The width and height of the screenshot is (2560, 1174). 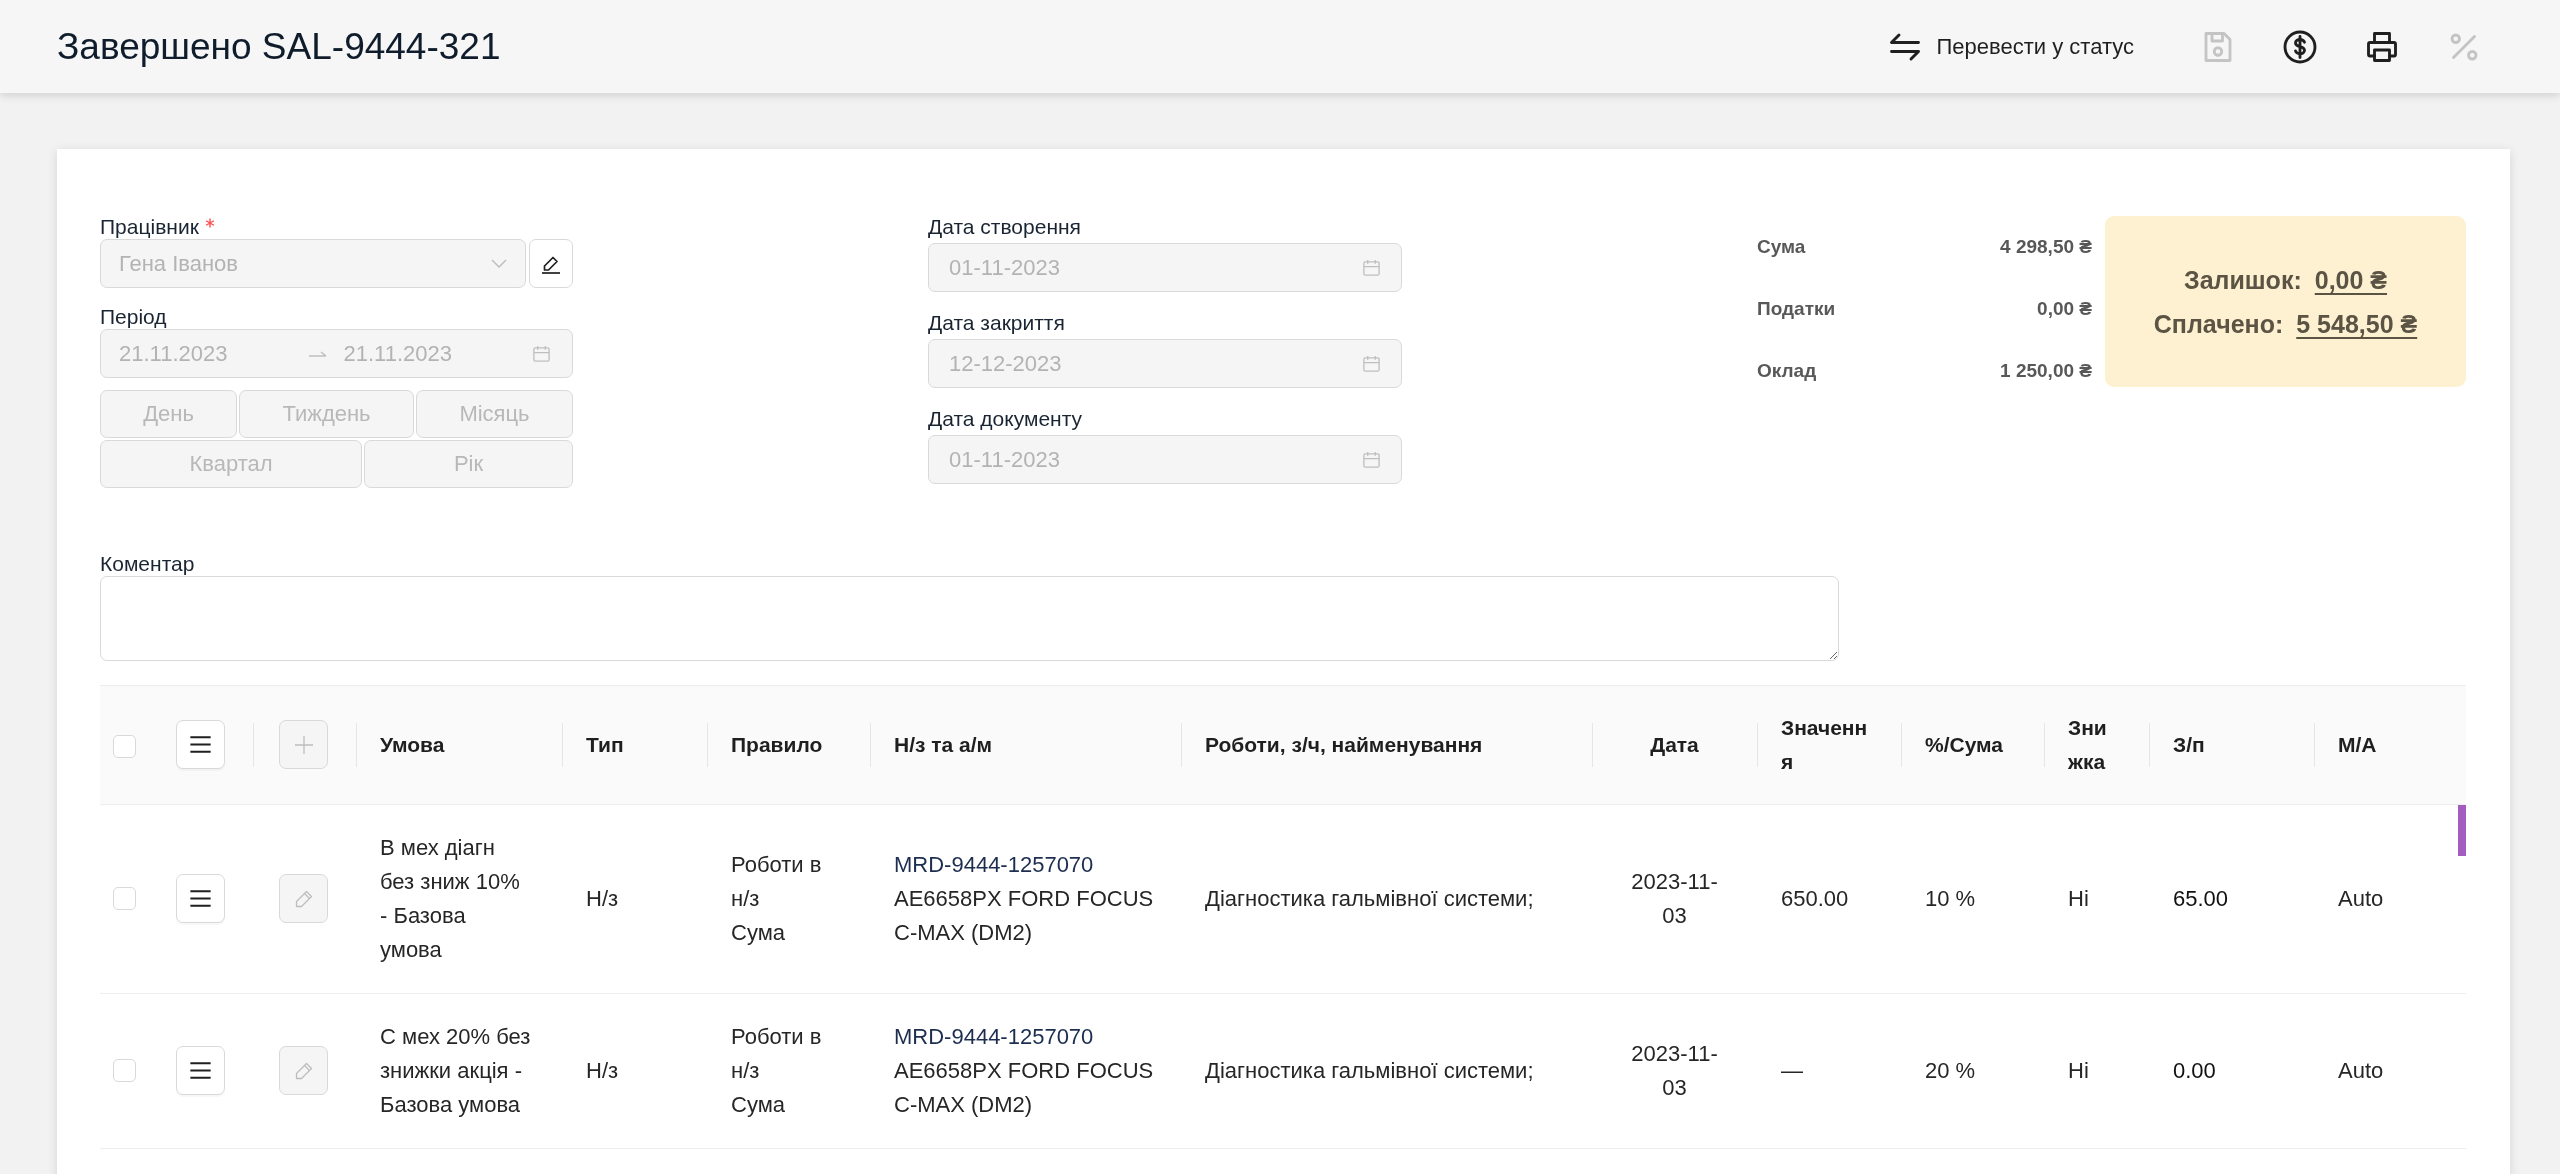 I want to click on column-header: Н/з та а/м, so click(x=1025, y=745).